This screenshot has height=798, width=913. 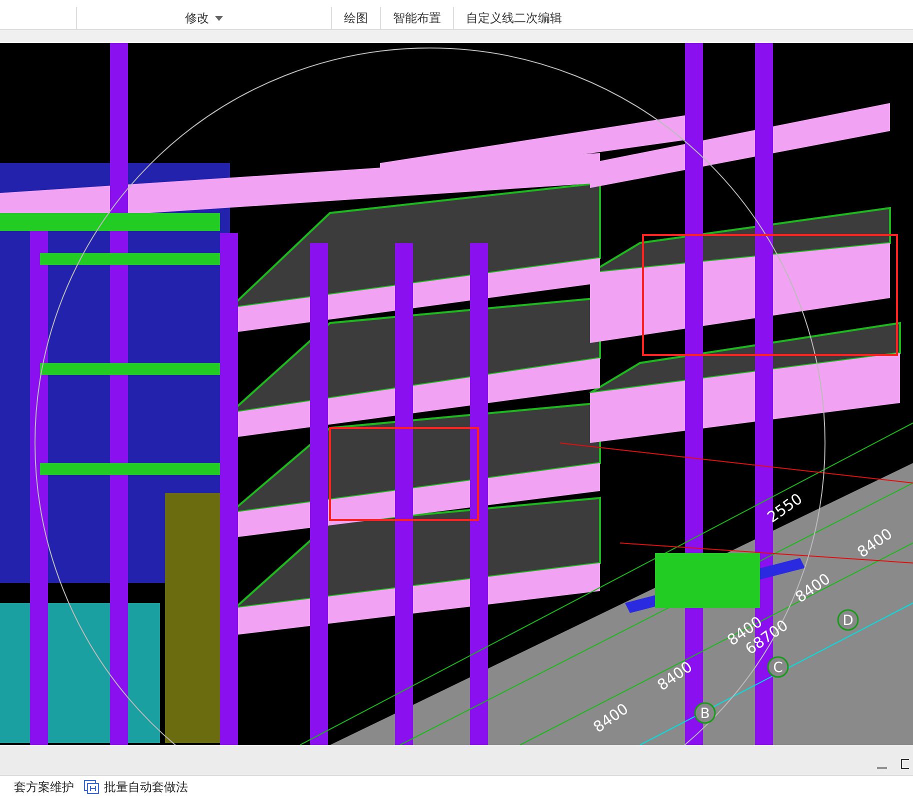 I want to click on maximize-icon, so click(x=905, y=764).